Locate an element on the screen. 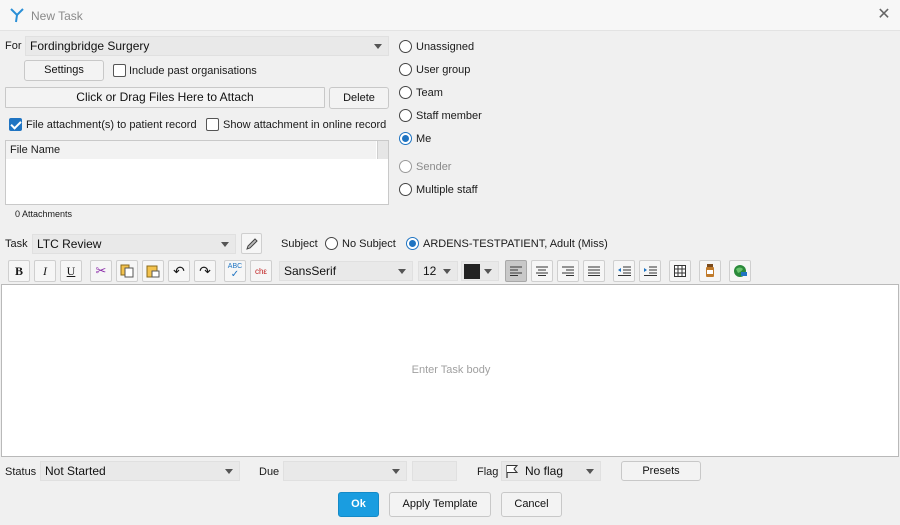  settings-button: Settings is located at coordinates (64, 70).